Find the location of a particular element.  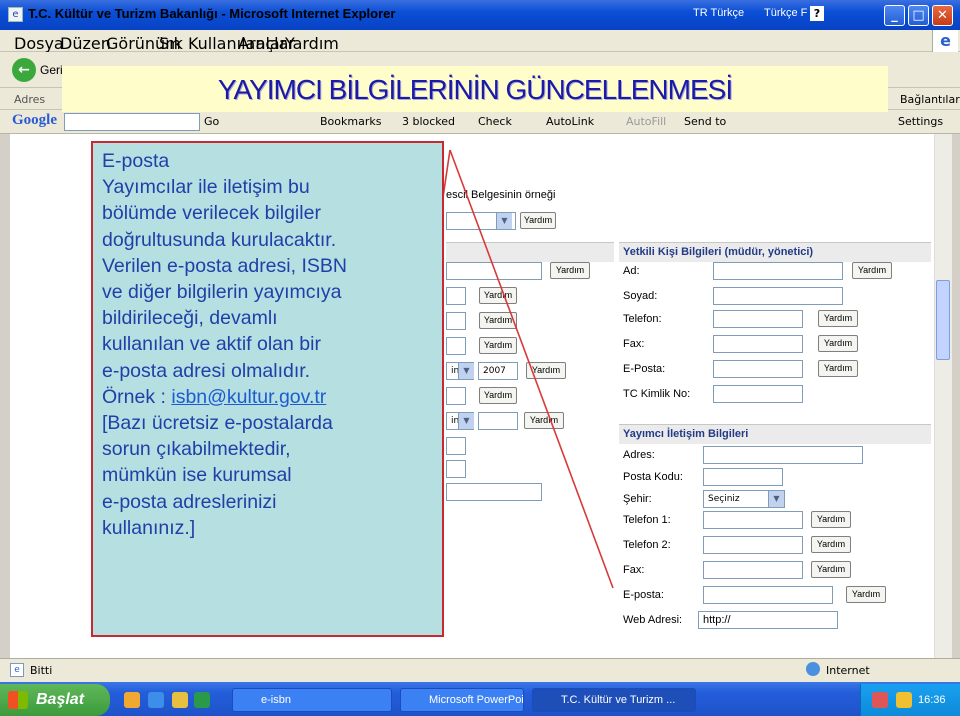

quicklaunch-desktop-icon is located at coordinates (180, 700).